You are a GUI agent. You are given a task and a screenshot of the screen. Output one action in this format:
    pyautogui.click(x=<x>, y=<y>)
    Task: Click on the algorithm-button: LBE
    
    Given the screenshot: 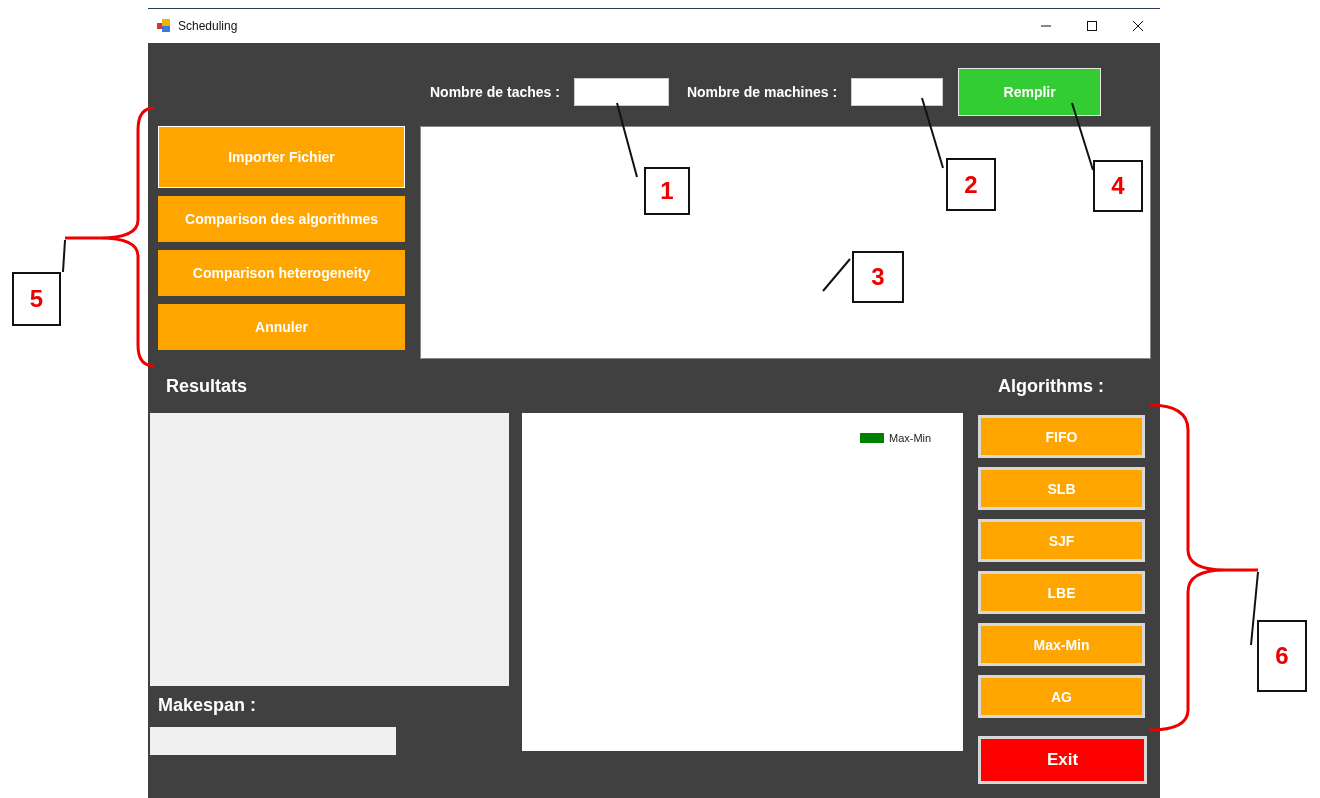 What is the action you would take?
    pyautogui.click(x=1061, y=592)
    